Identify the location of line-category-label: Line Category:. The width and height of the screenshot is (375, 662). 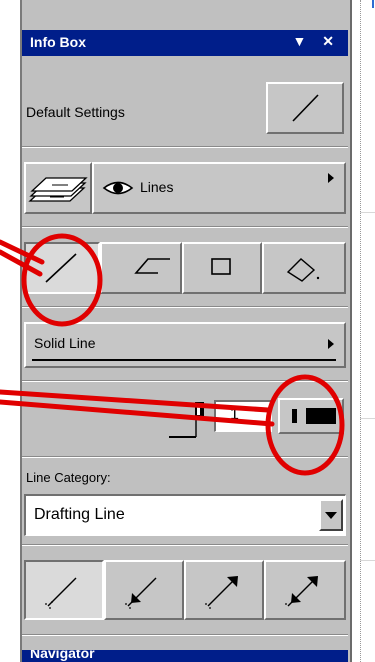
(68, 477).